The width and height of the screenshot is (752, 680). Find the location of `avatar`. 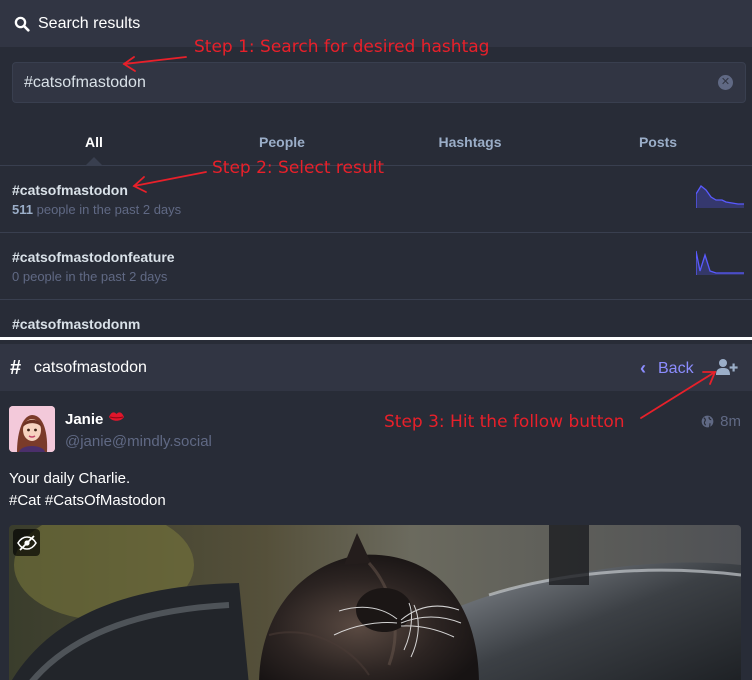

avatar is located at coordinates (32, 429).